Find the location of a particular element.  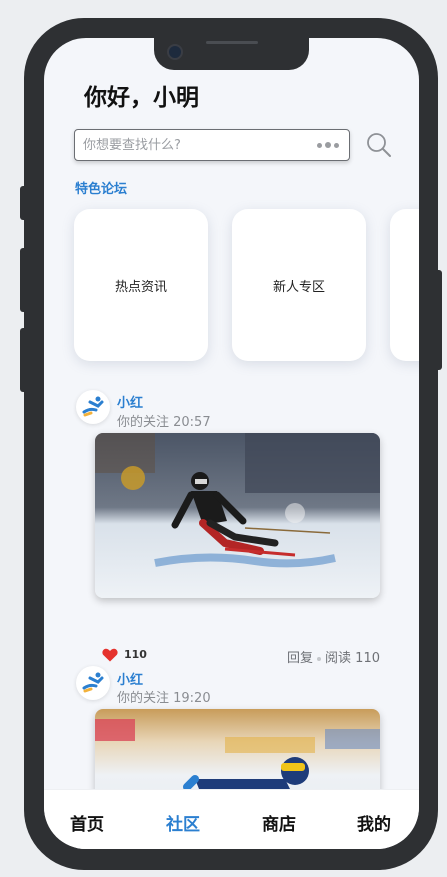

post-meta: 你的关注 19:20 is located at coordinates (164, 698).